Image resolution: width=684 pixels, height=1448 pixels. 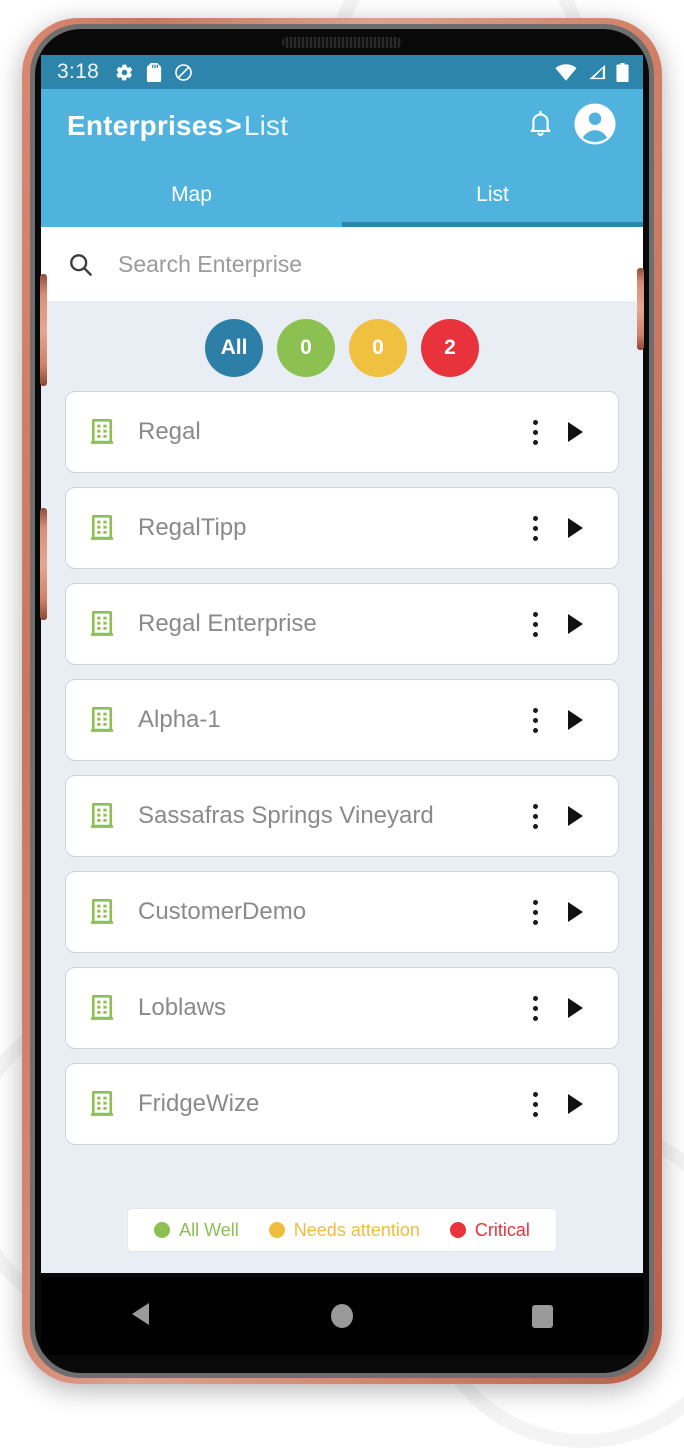 What do you see at coordinates (266, 125) in the screenshot?
I see `breadcrumb-current: List` at bounding box center [266, 125].